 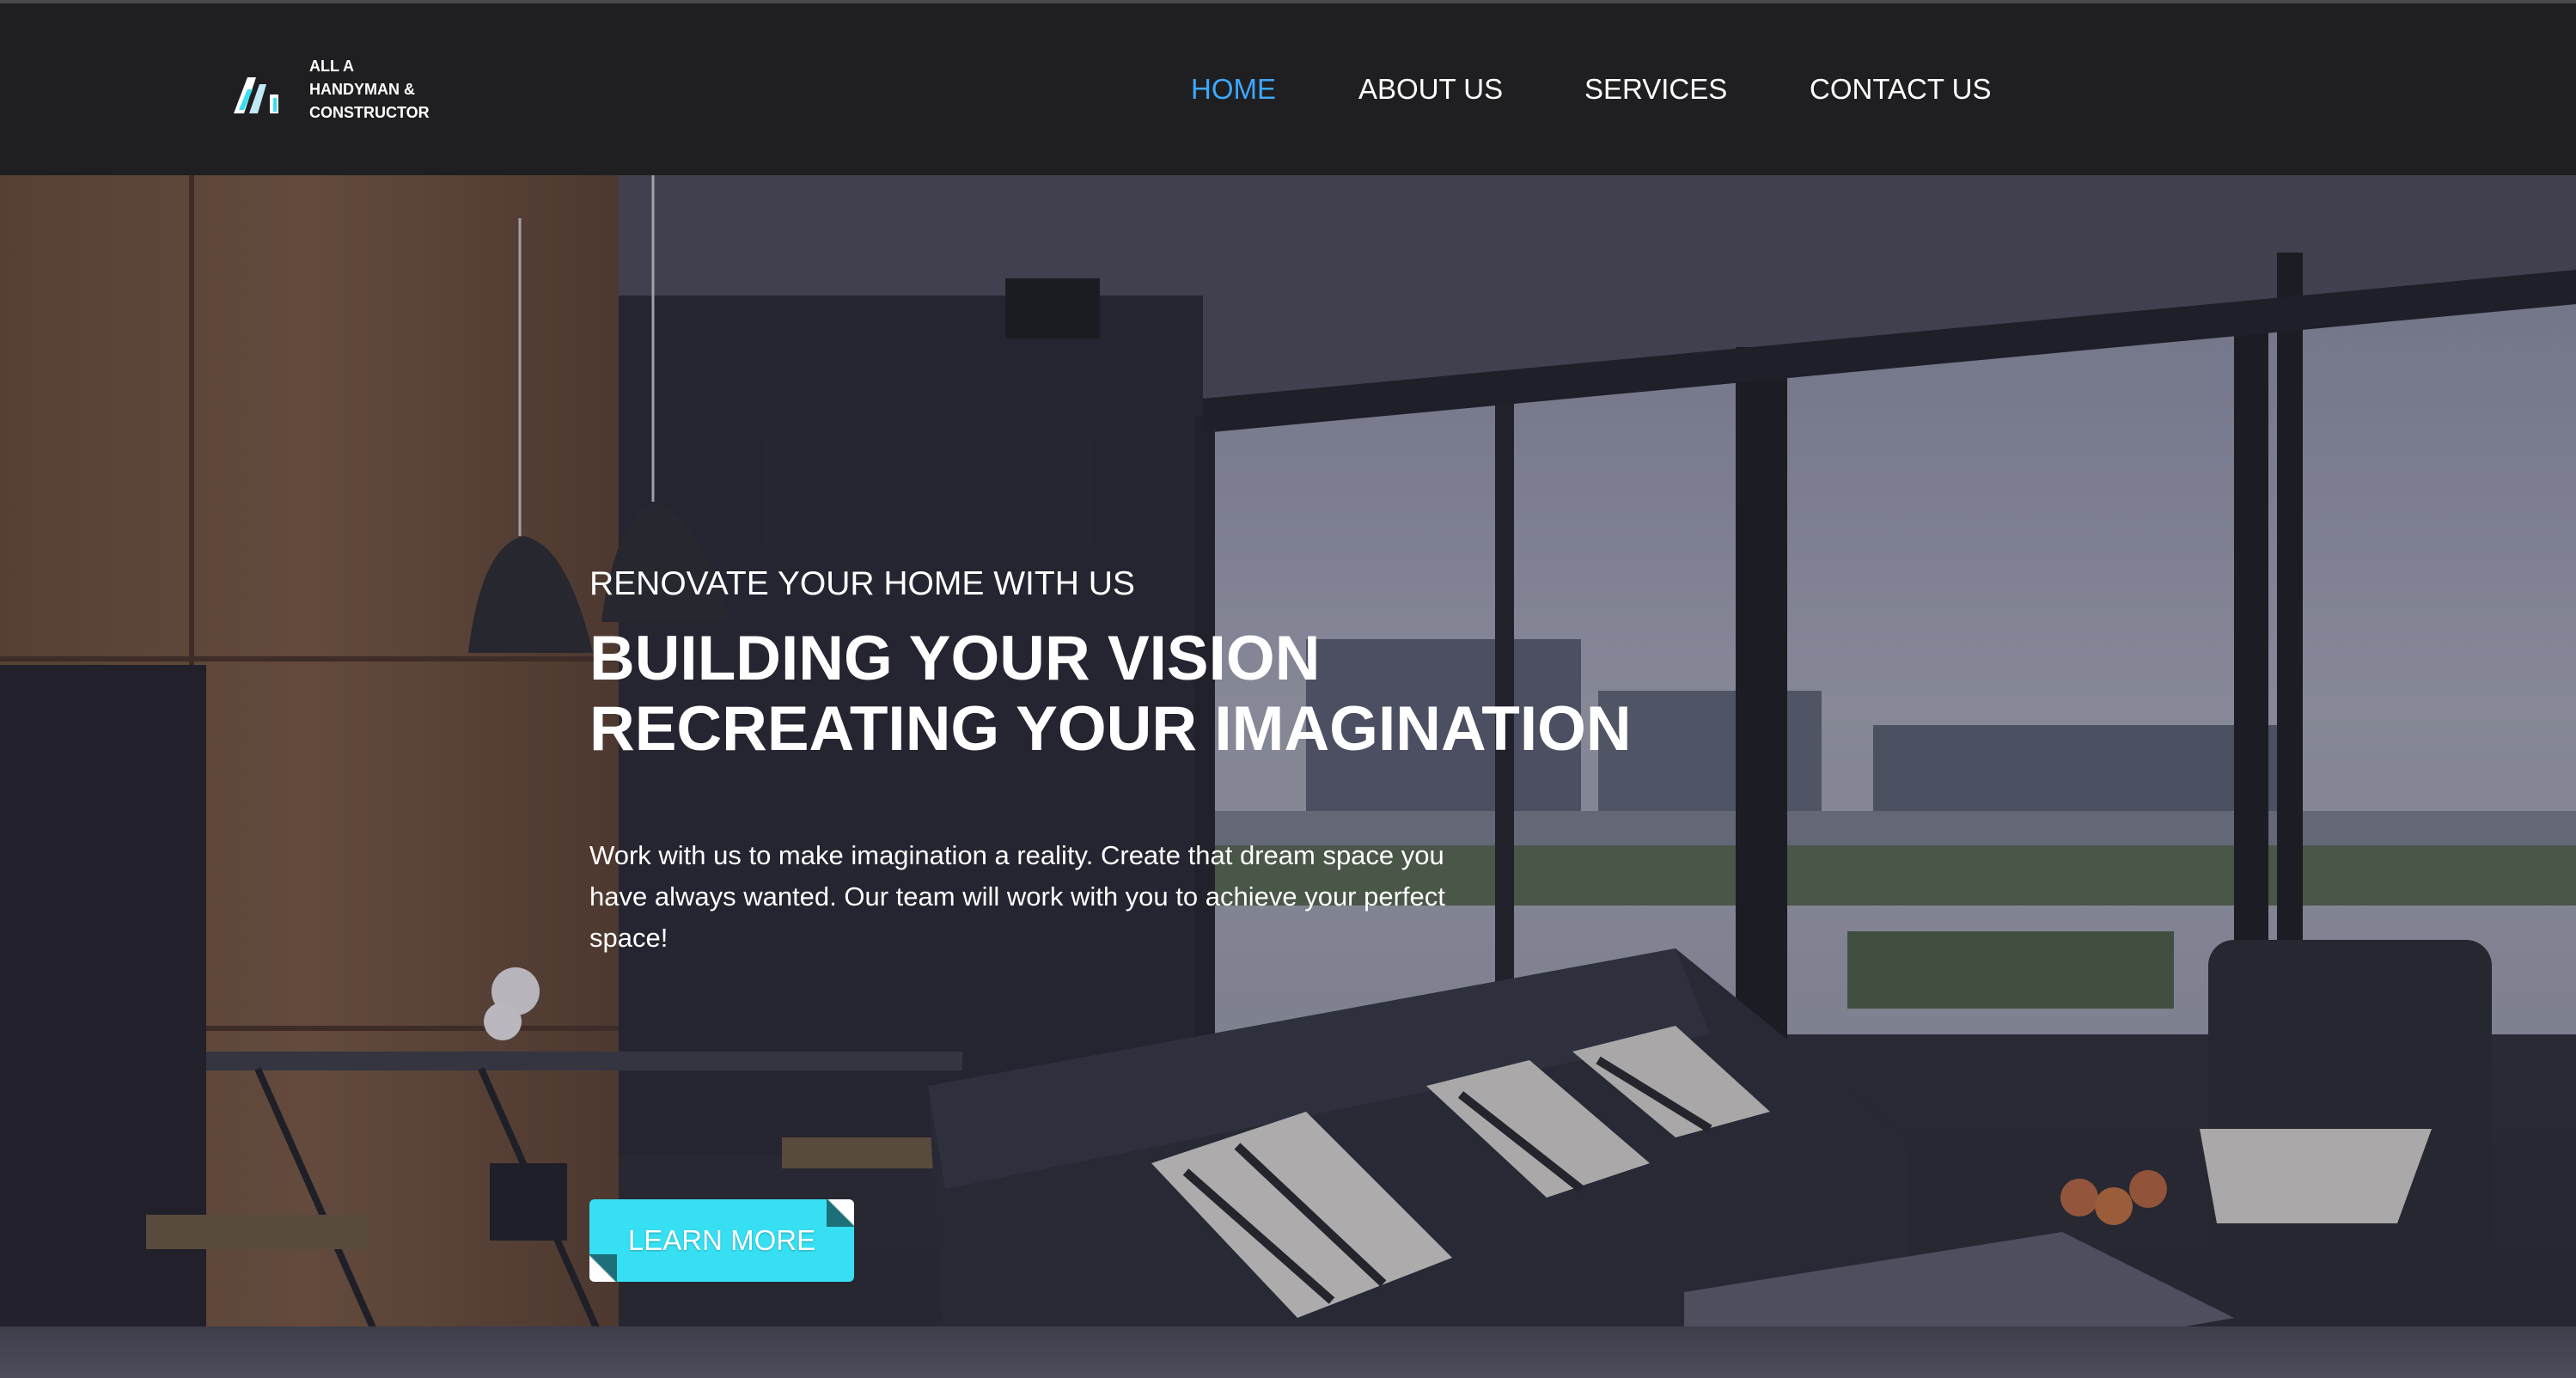 I want to click on logo-line: HANDYMAN &, so click(x=362, y=89).